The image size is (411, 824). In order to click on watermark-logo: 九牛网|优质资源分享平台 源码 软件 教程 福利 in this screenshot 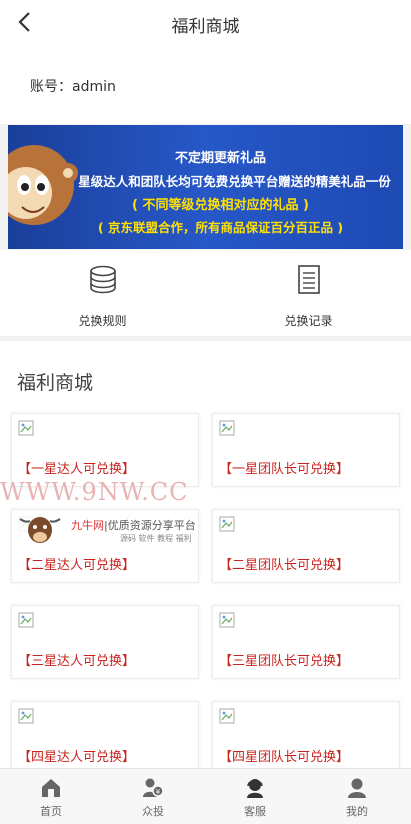, I will do `click(106, 530)`.